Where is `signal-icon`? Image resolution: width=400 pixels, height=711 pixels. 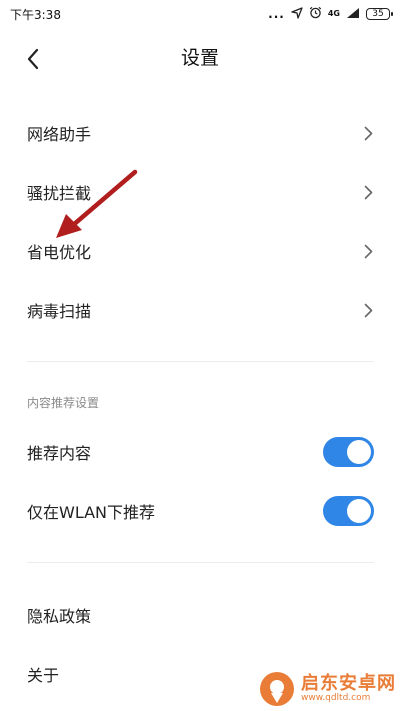
signal-icon is located at coordinates (353, 14).